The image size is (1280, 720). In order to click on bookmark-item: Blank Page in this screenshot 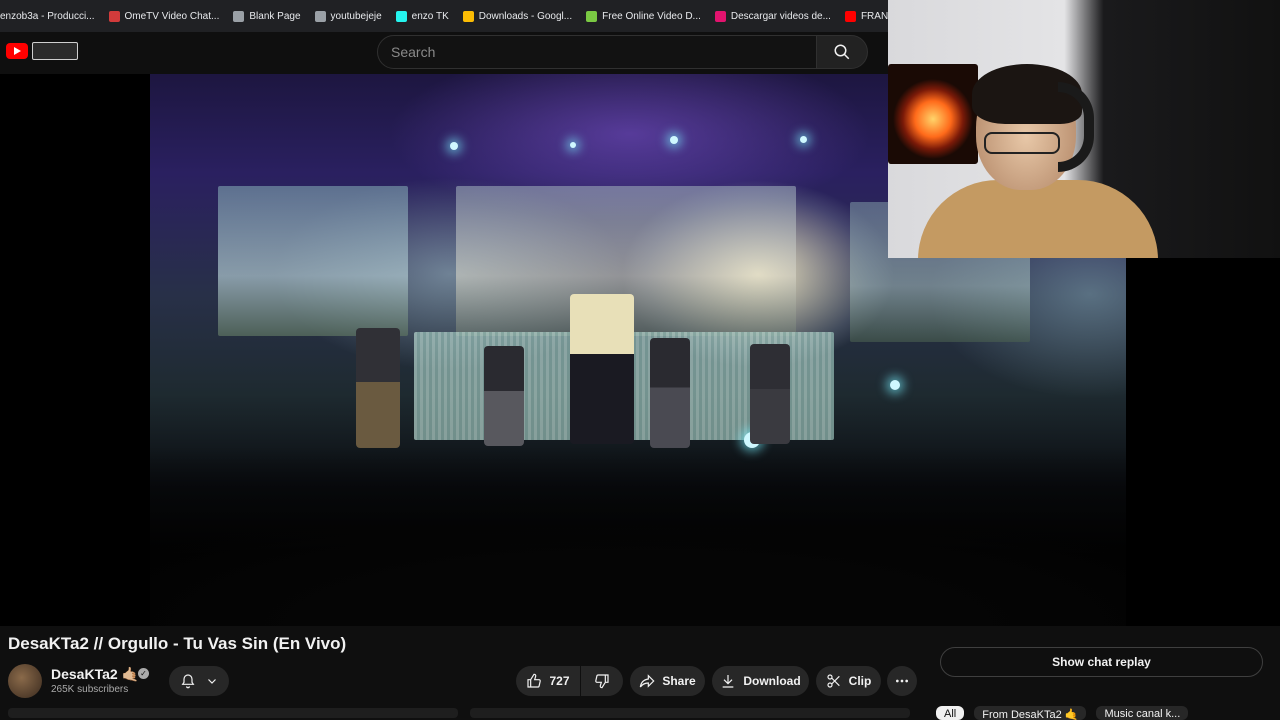, I will do `click(267, 16)`.